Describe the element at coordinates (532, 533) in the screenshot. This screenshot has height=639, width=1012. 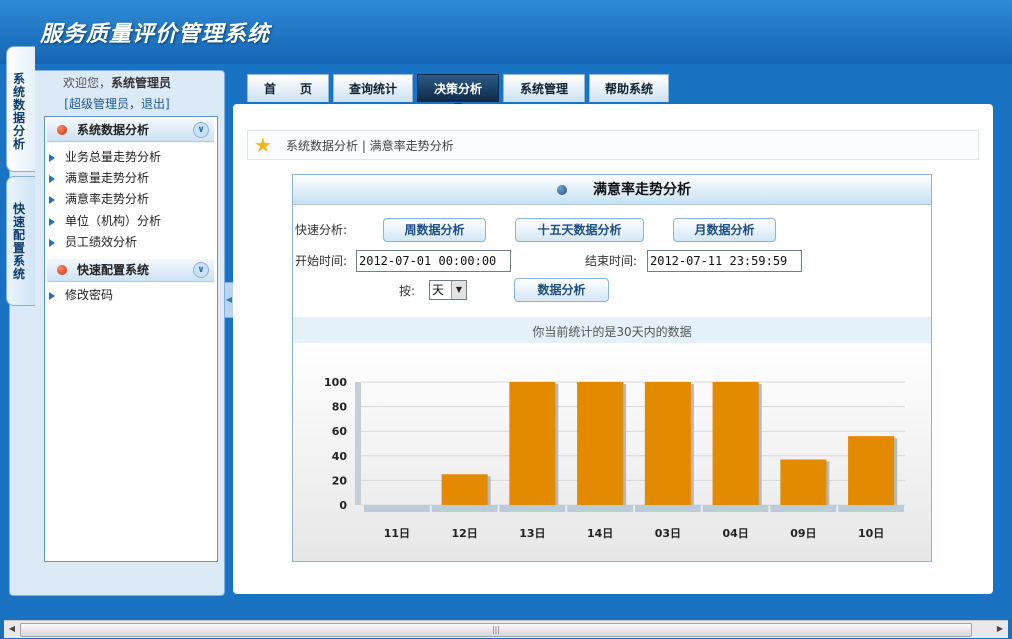
I see `x-tick-label: 13日` at that location.